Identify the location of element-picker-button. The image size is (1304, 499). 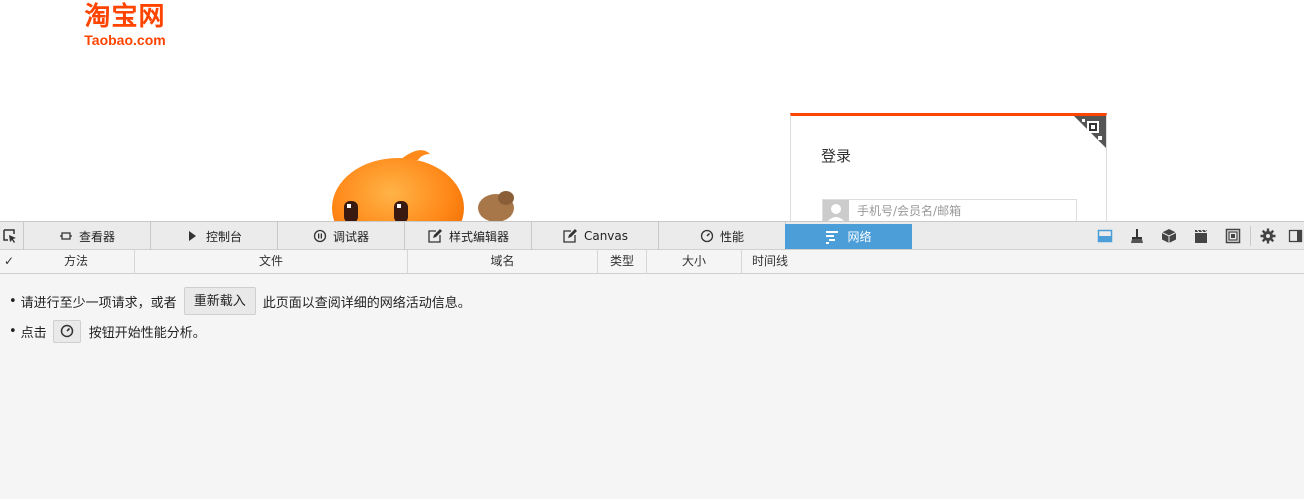
(12, 236).